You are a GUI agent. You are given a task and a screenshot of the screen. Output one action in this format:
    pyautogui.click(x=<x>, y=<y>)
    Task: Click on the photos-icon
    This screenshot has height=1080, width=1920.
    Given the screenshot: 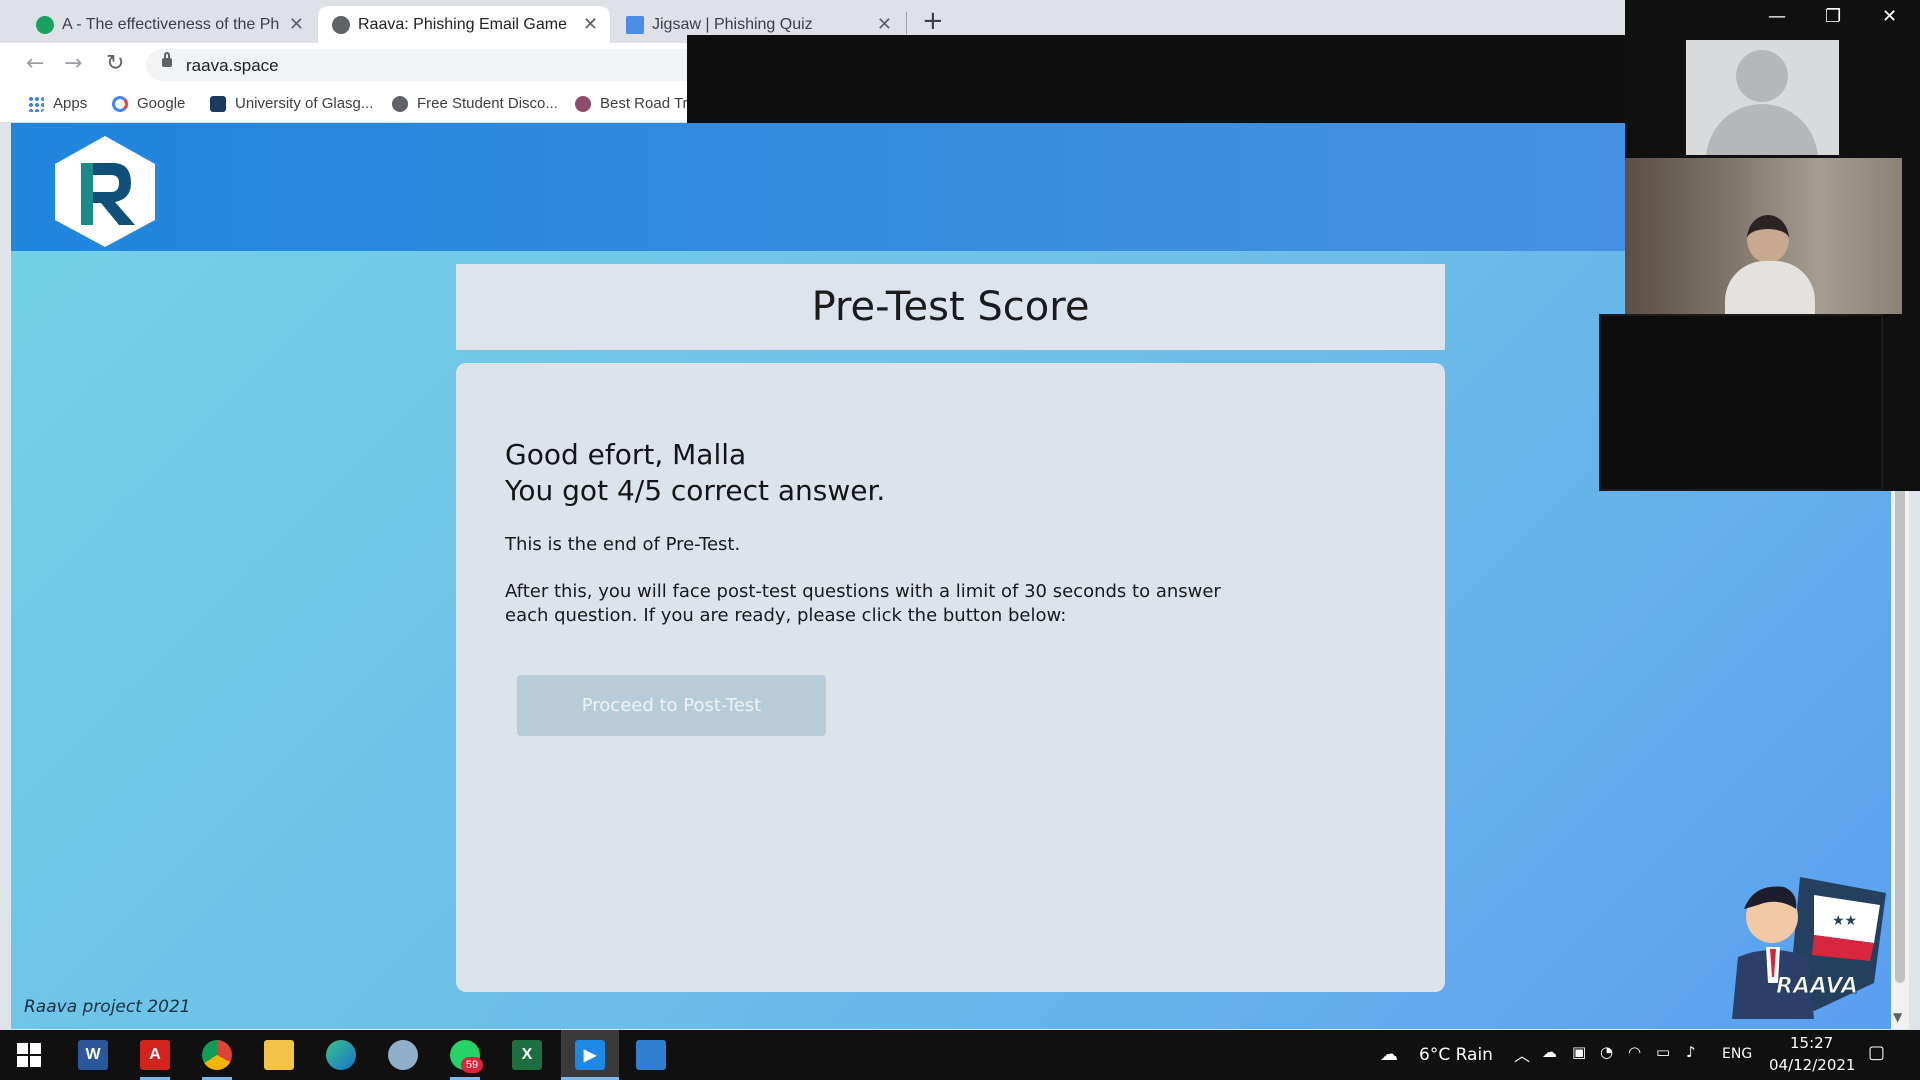 What is the action you would take?
    pyautogui.click(x=651, y=1055)
    